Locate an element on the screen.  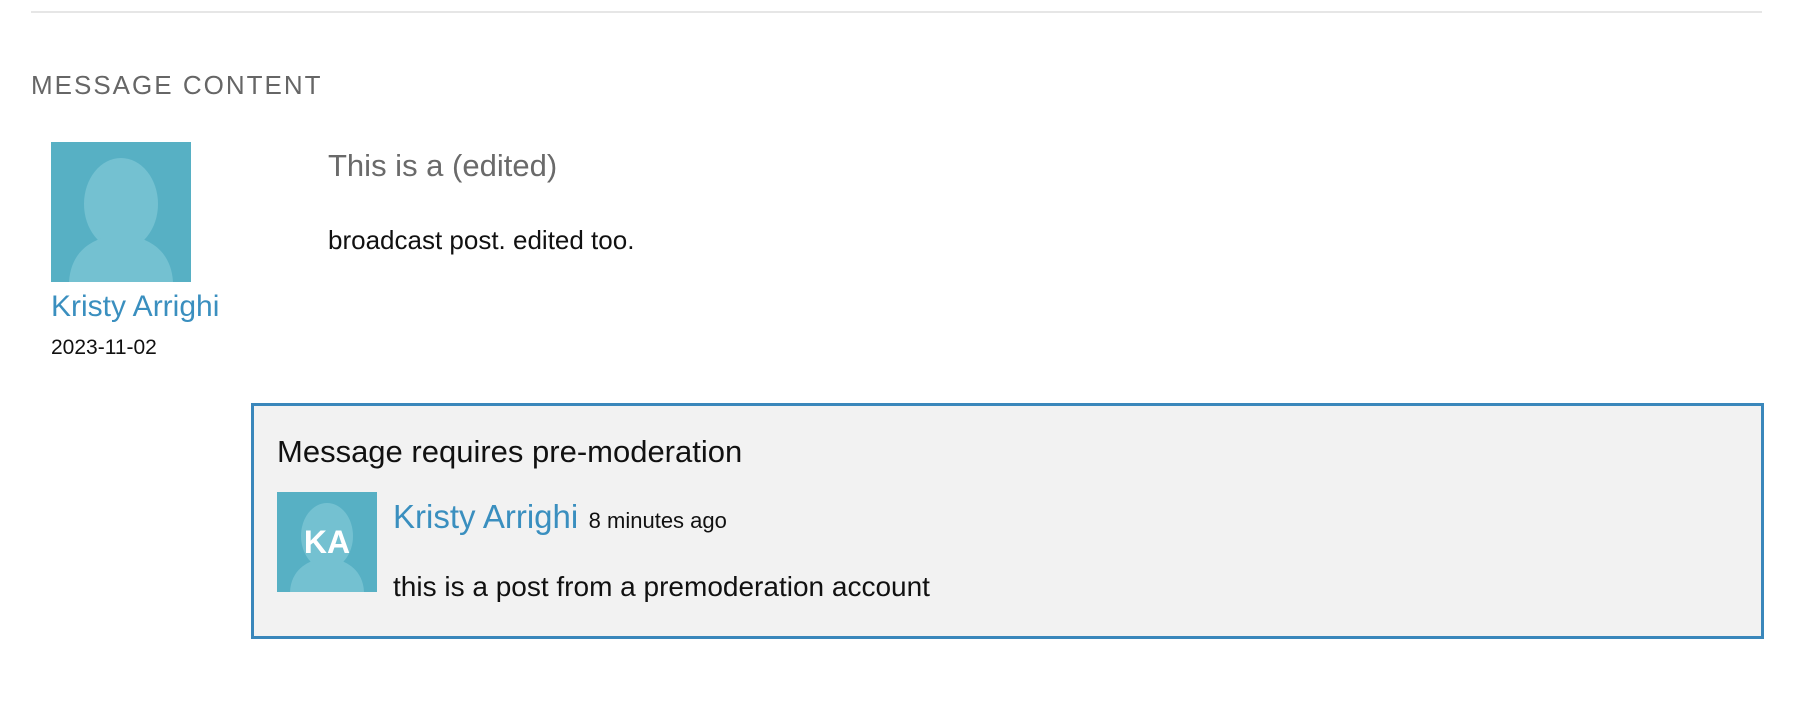
message-subject: This is a (edited) is located at coordinates (443, 165).